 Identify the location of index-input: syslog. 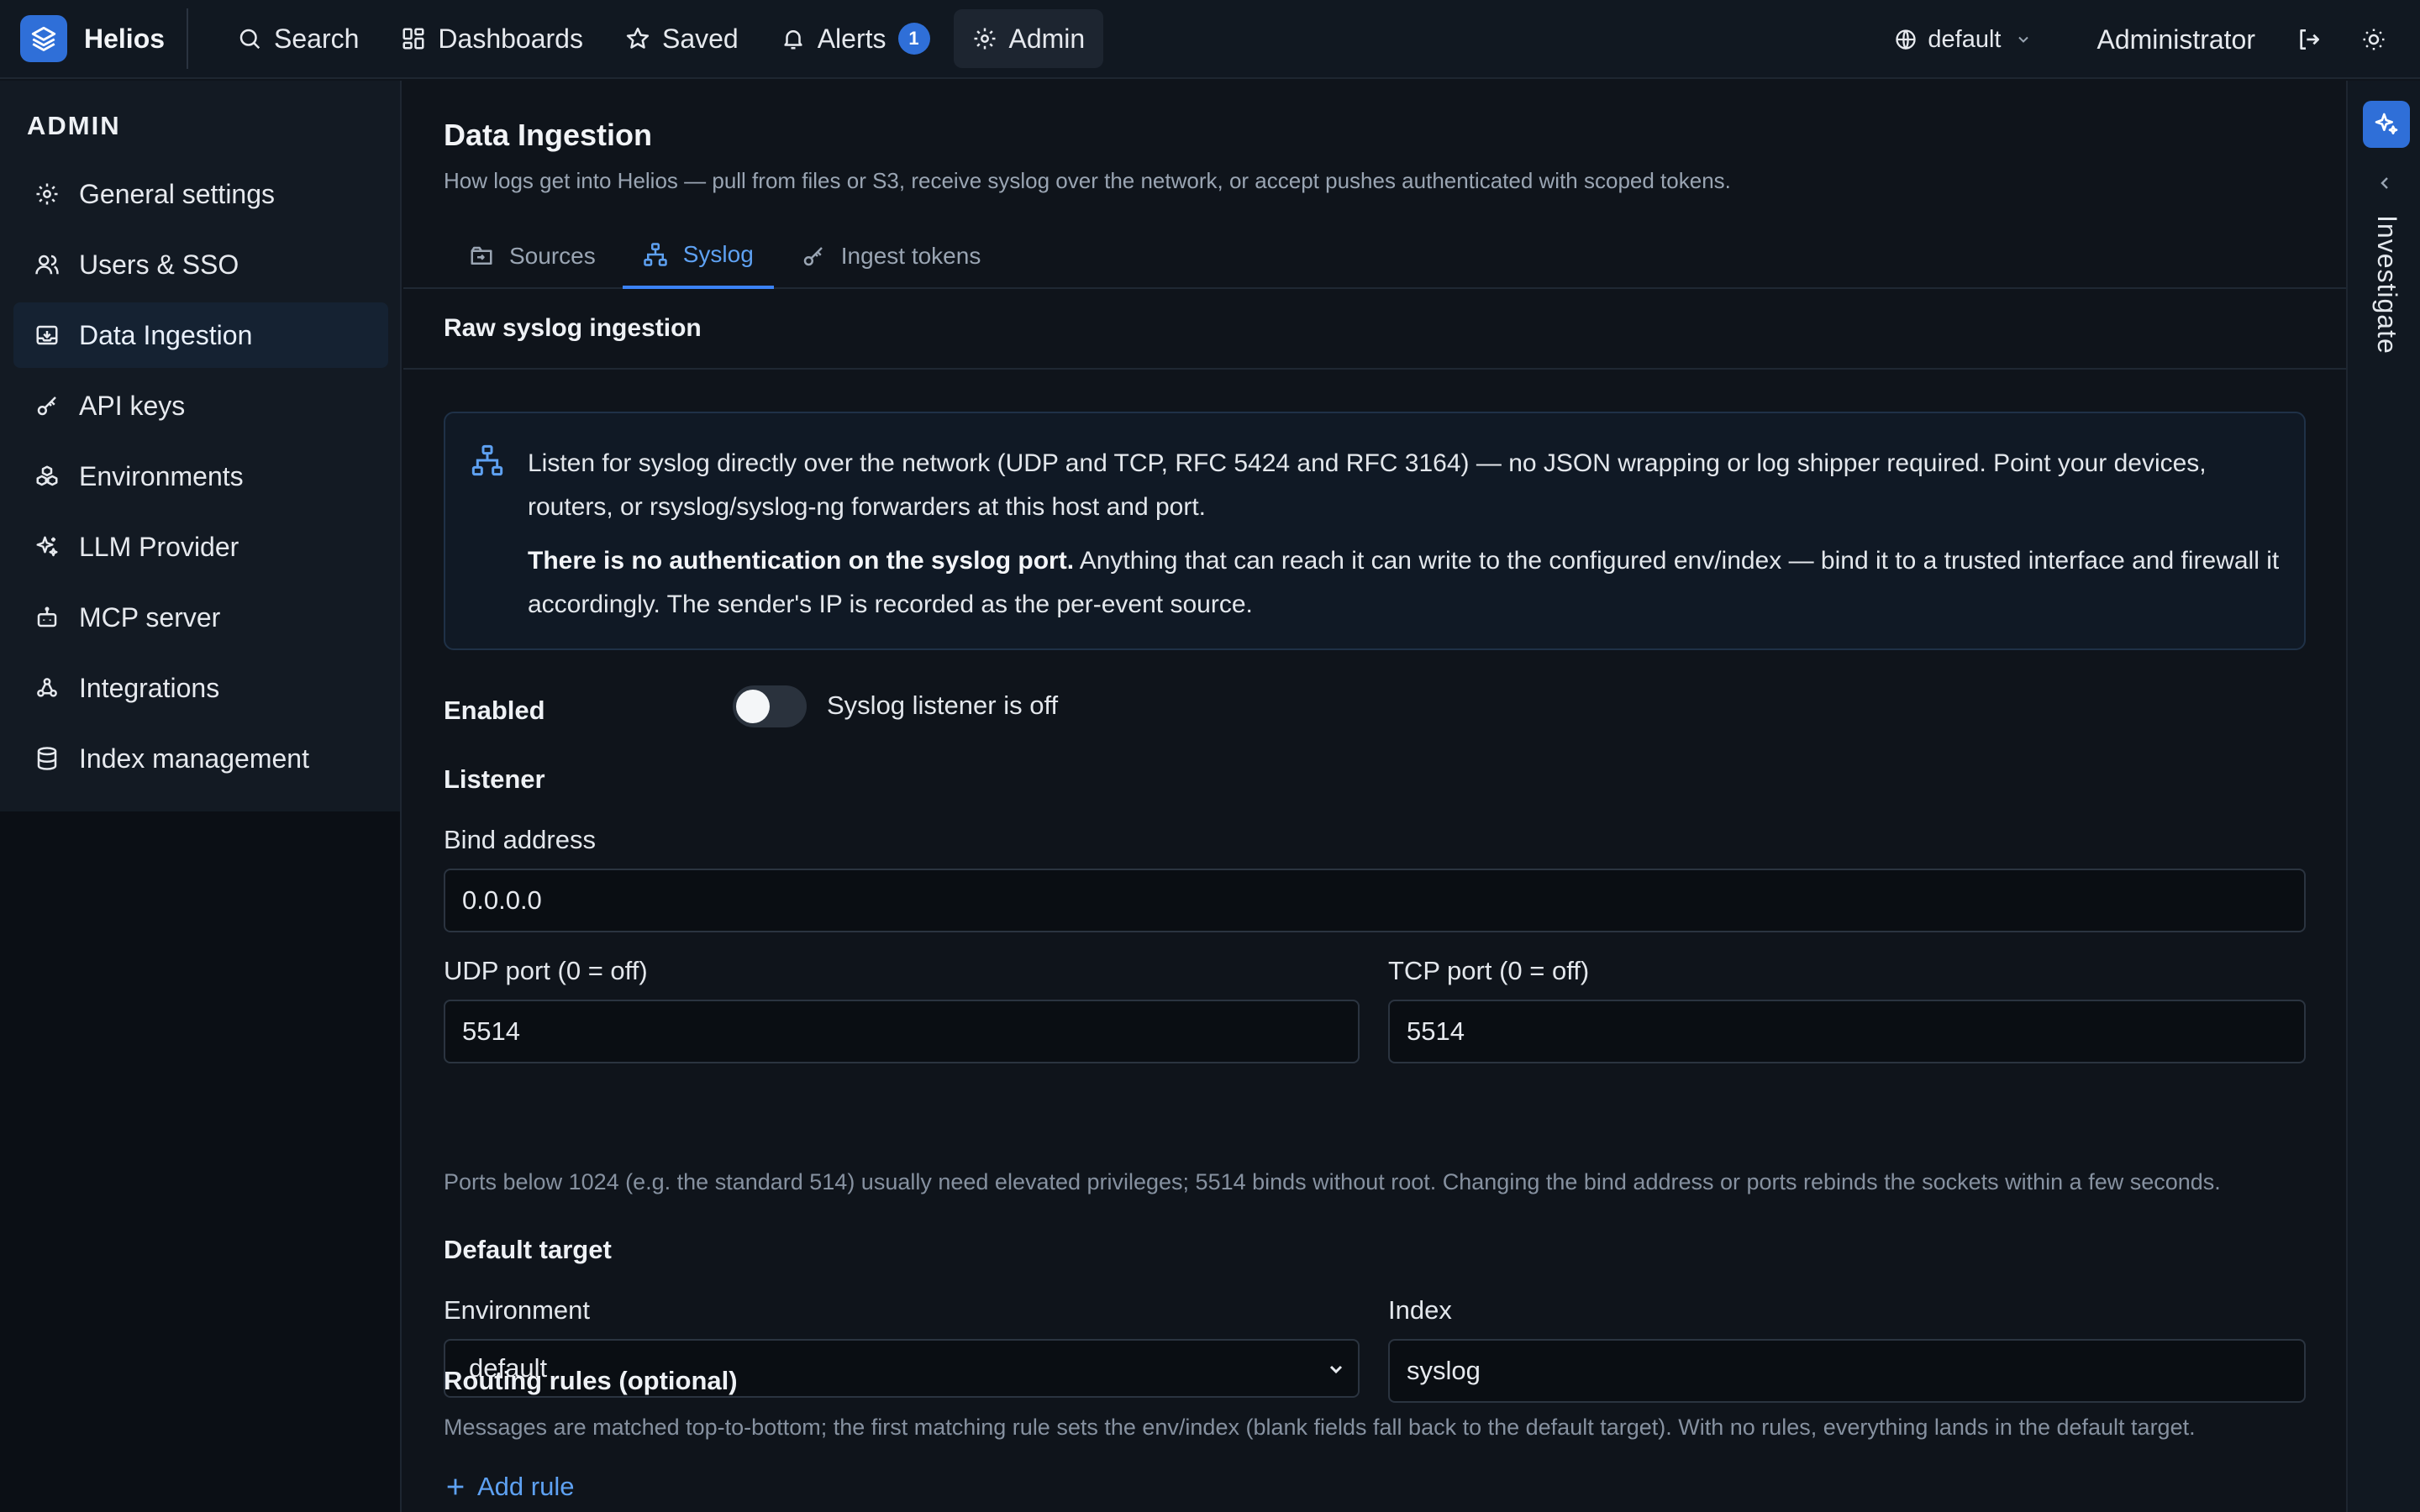
(1847, 1371).